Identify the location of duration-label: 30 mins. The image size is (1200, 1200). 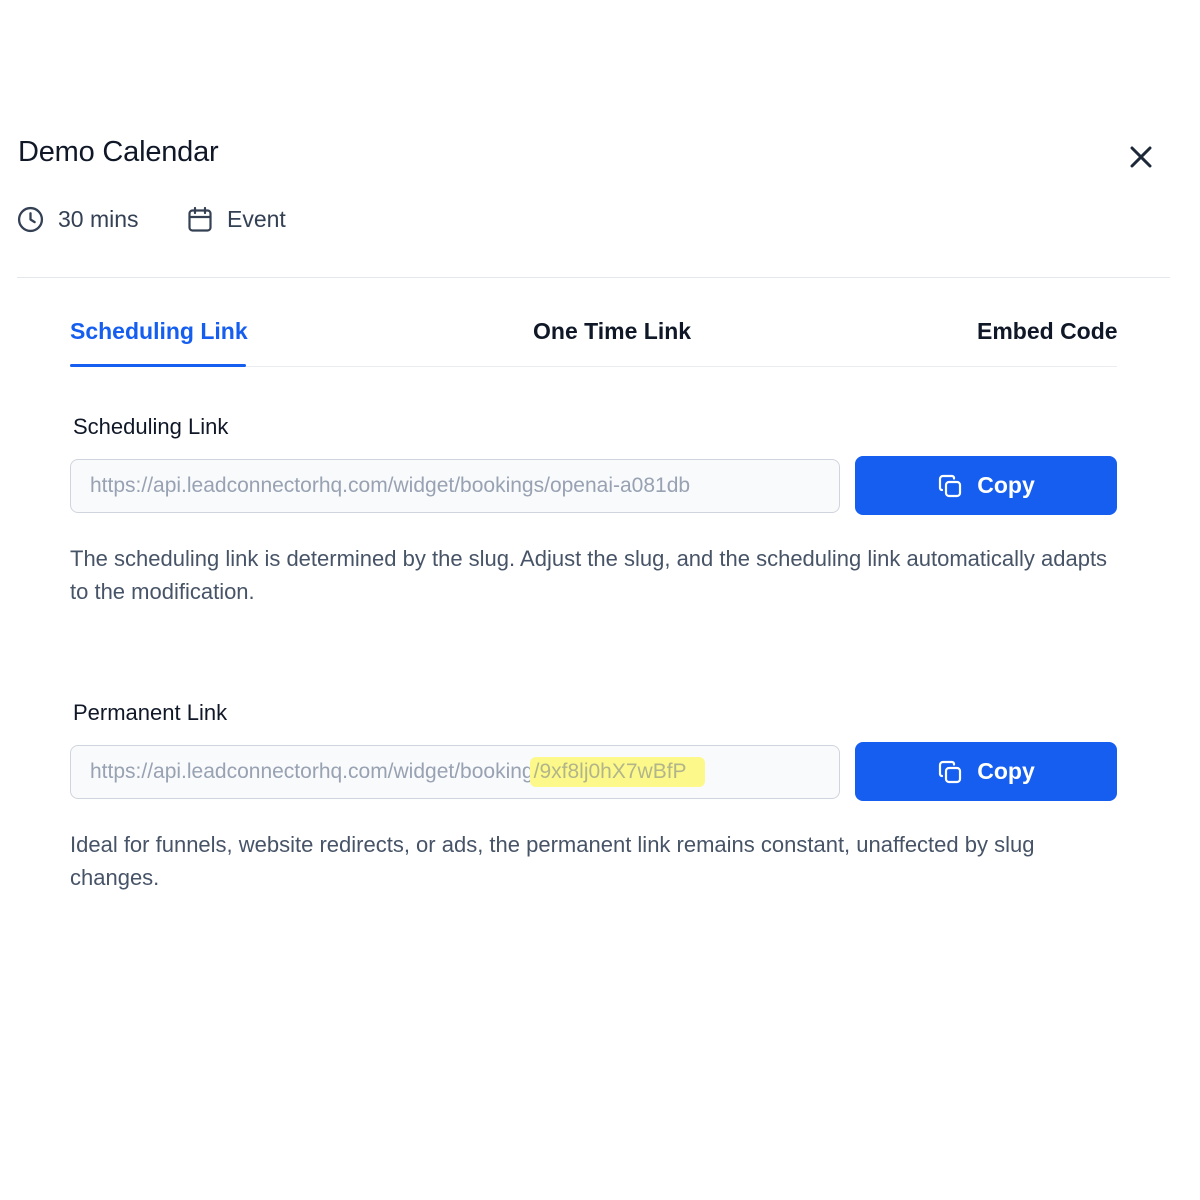
(98, 218).